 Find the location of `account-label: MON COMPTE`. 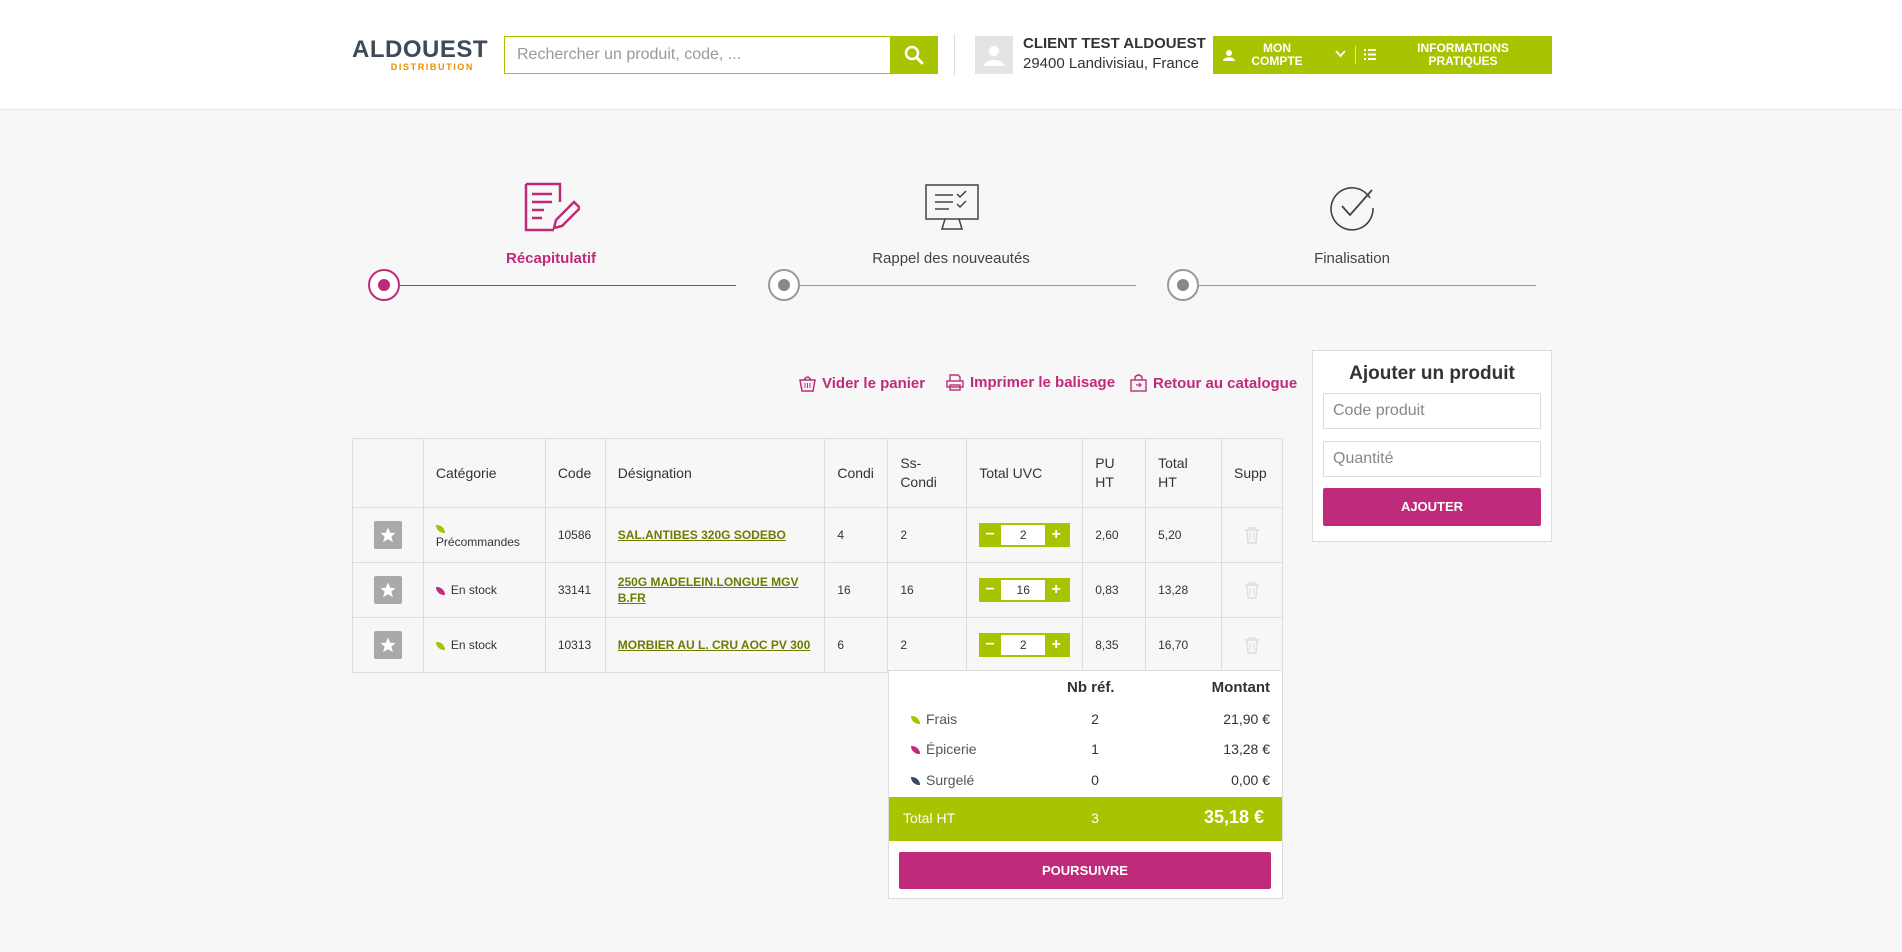

account-label: MON COMPTE is located at coordinates (1277, 54).